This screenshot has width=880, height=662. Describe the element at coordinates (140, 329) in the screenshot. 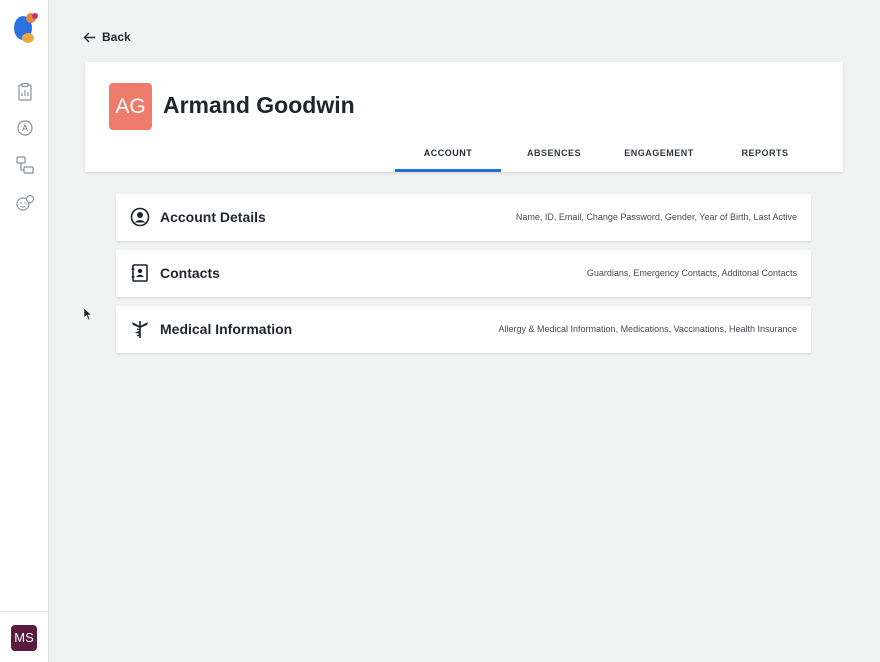

I see `medical-caduceus-icon` at that location.